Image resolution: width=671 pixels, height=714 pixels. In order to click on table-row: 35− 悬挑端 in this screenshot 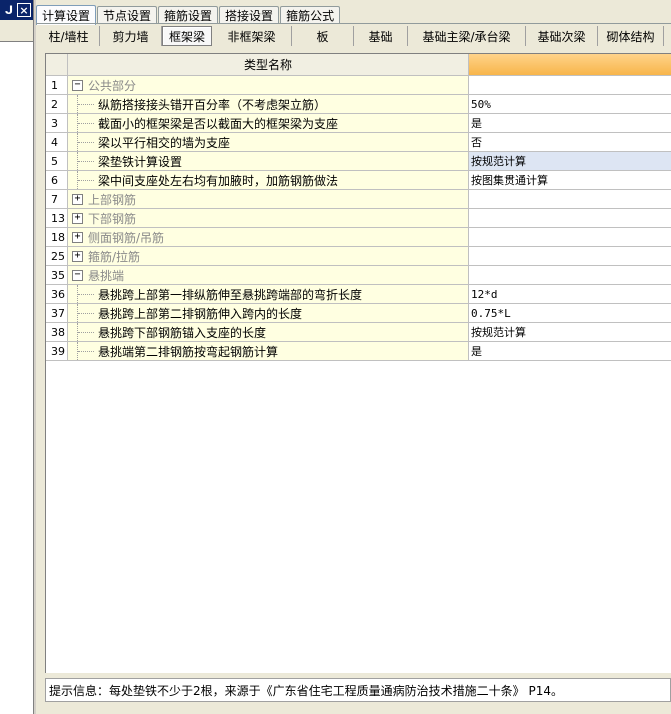, I will do `click(358, 275)`.